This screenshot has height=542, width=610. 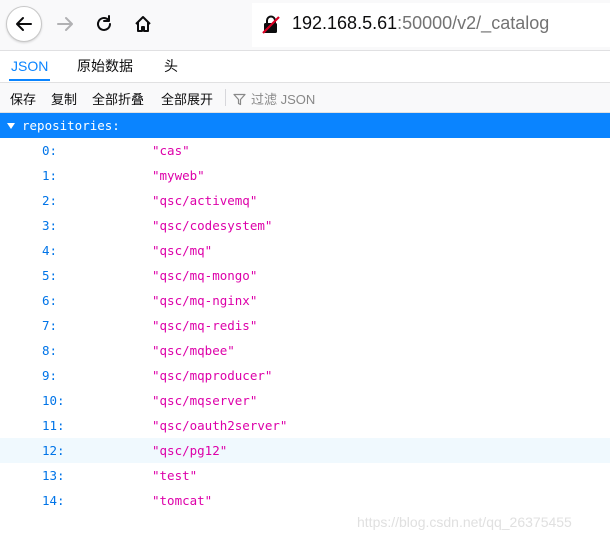 What do you see at coordinates (305, 225) in the screenshot?
I see `json-row: 3: "qsc/codesystem"` at bounding box center [305, 225].